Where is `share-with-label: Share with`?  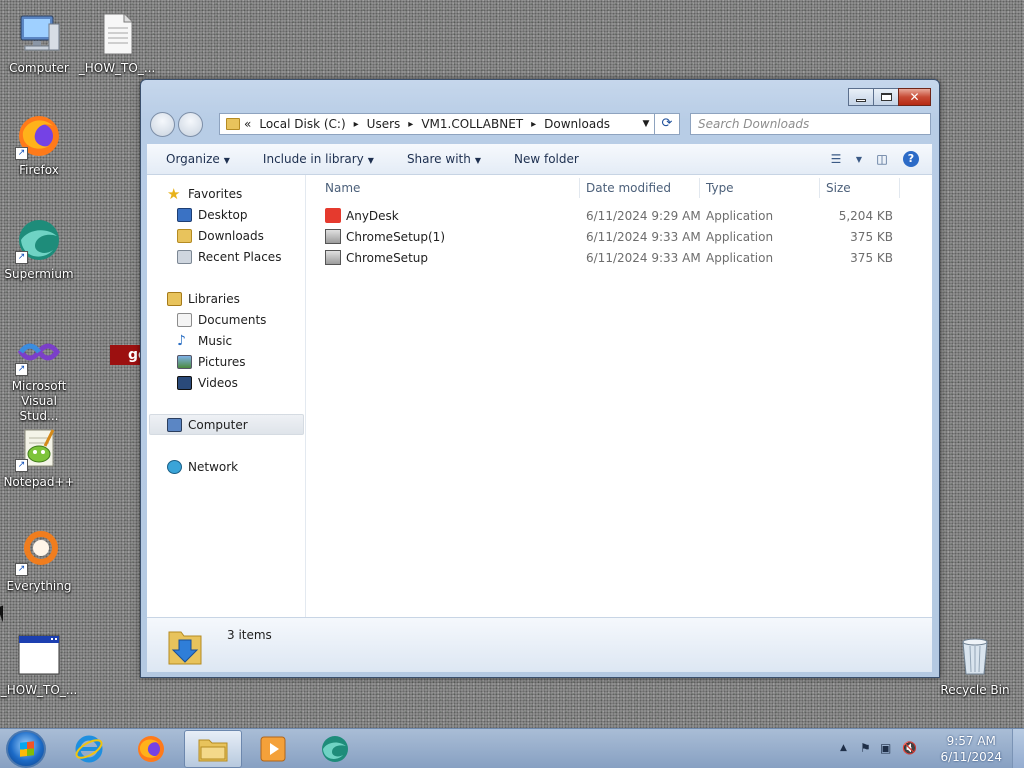 share-with-label: Share with is located at coordinates (438, 159).